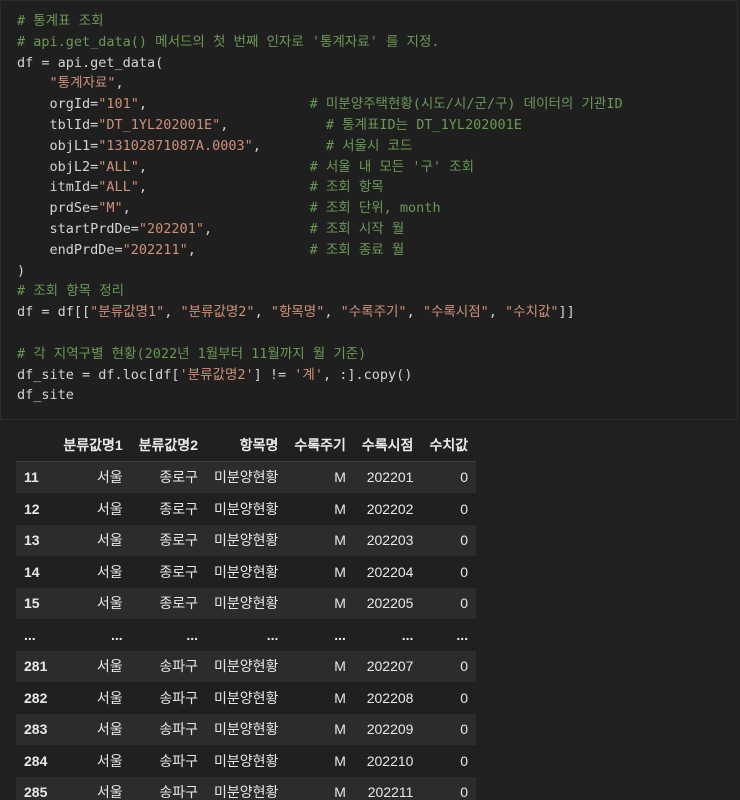  I want to click on code-line: endPrdDe="202211", # 조회 종료 월, so click(320, 250).